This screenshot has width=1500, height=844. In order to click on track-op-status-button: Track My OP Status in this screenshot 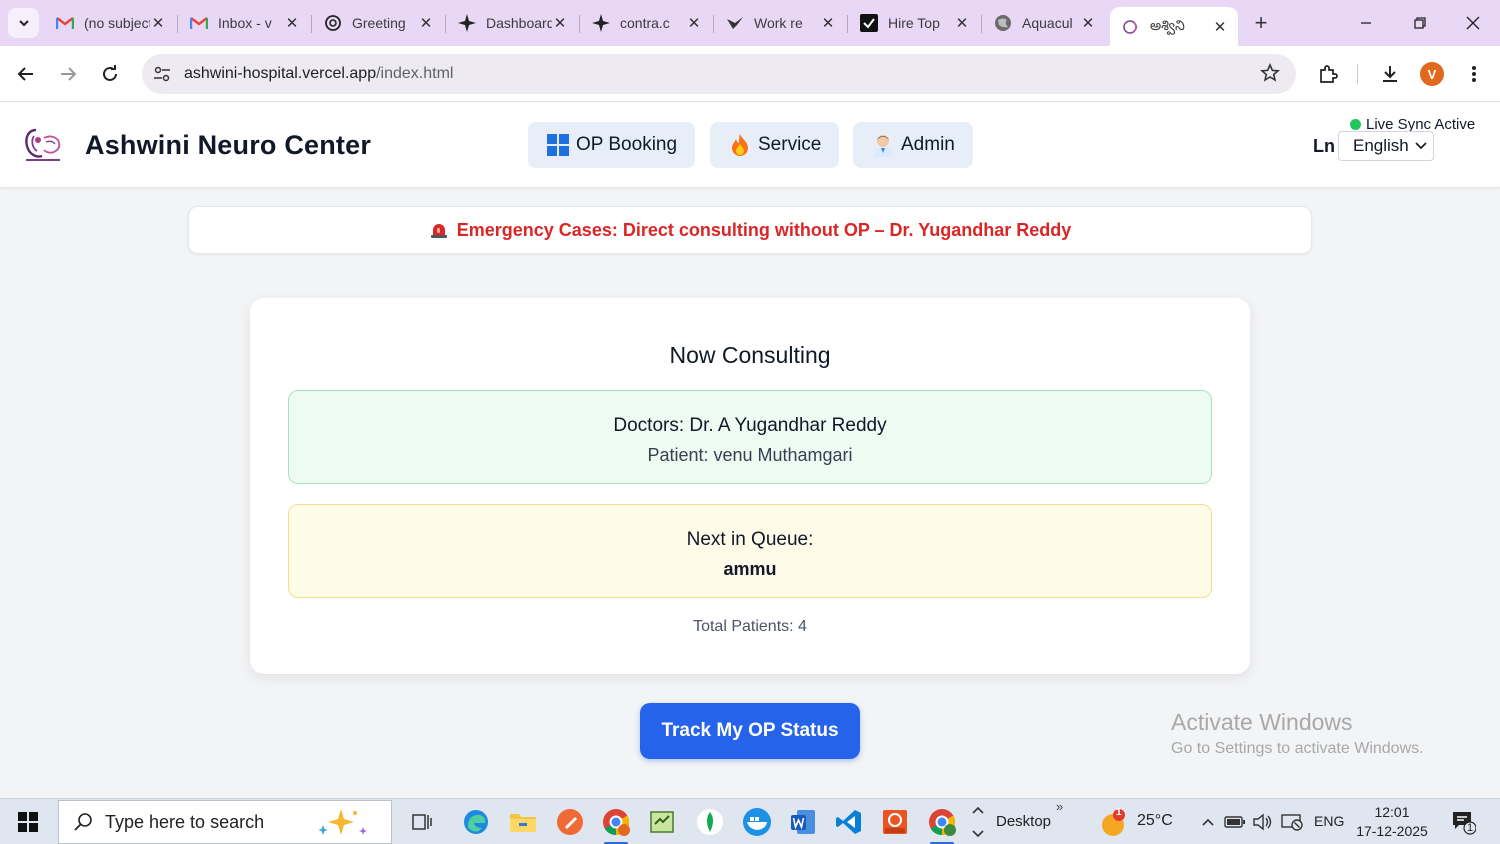, I will do `click(750, 731)`.